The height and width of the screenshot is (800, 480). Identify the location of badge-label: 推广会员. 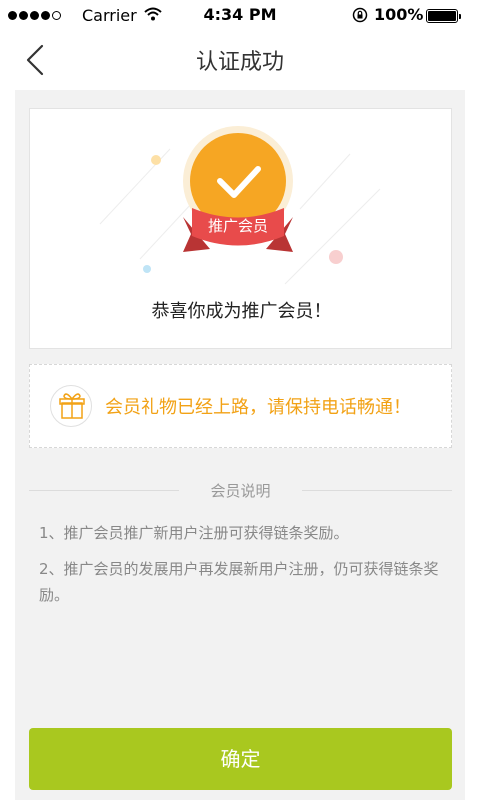
(238, 226).